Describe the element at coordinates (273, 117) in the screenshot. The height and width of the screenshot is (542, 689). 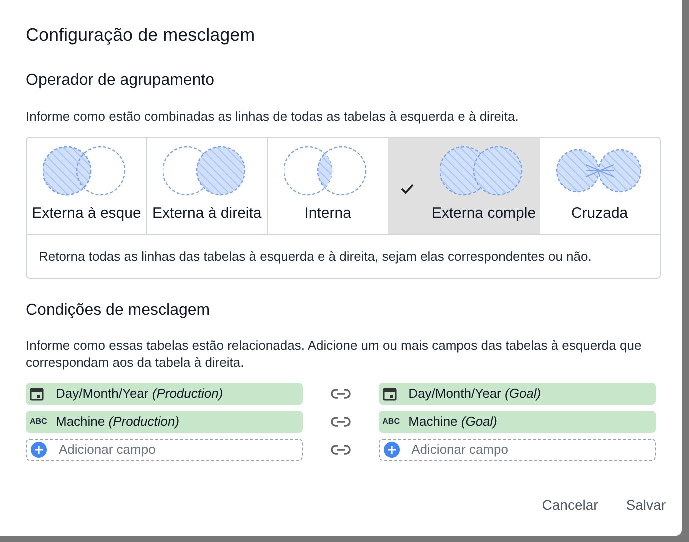
I see `section-description: Informe como estão combinadas as linhas de todas as tabelas à esquerda e à direita.` at that location.